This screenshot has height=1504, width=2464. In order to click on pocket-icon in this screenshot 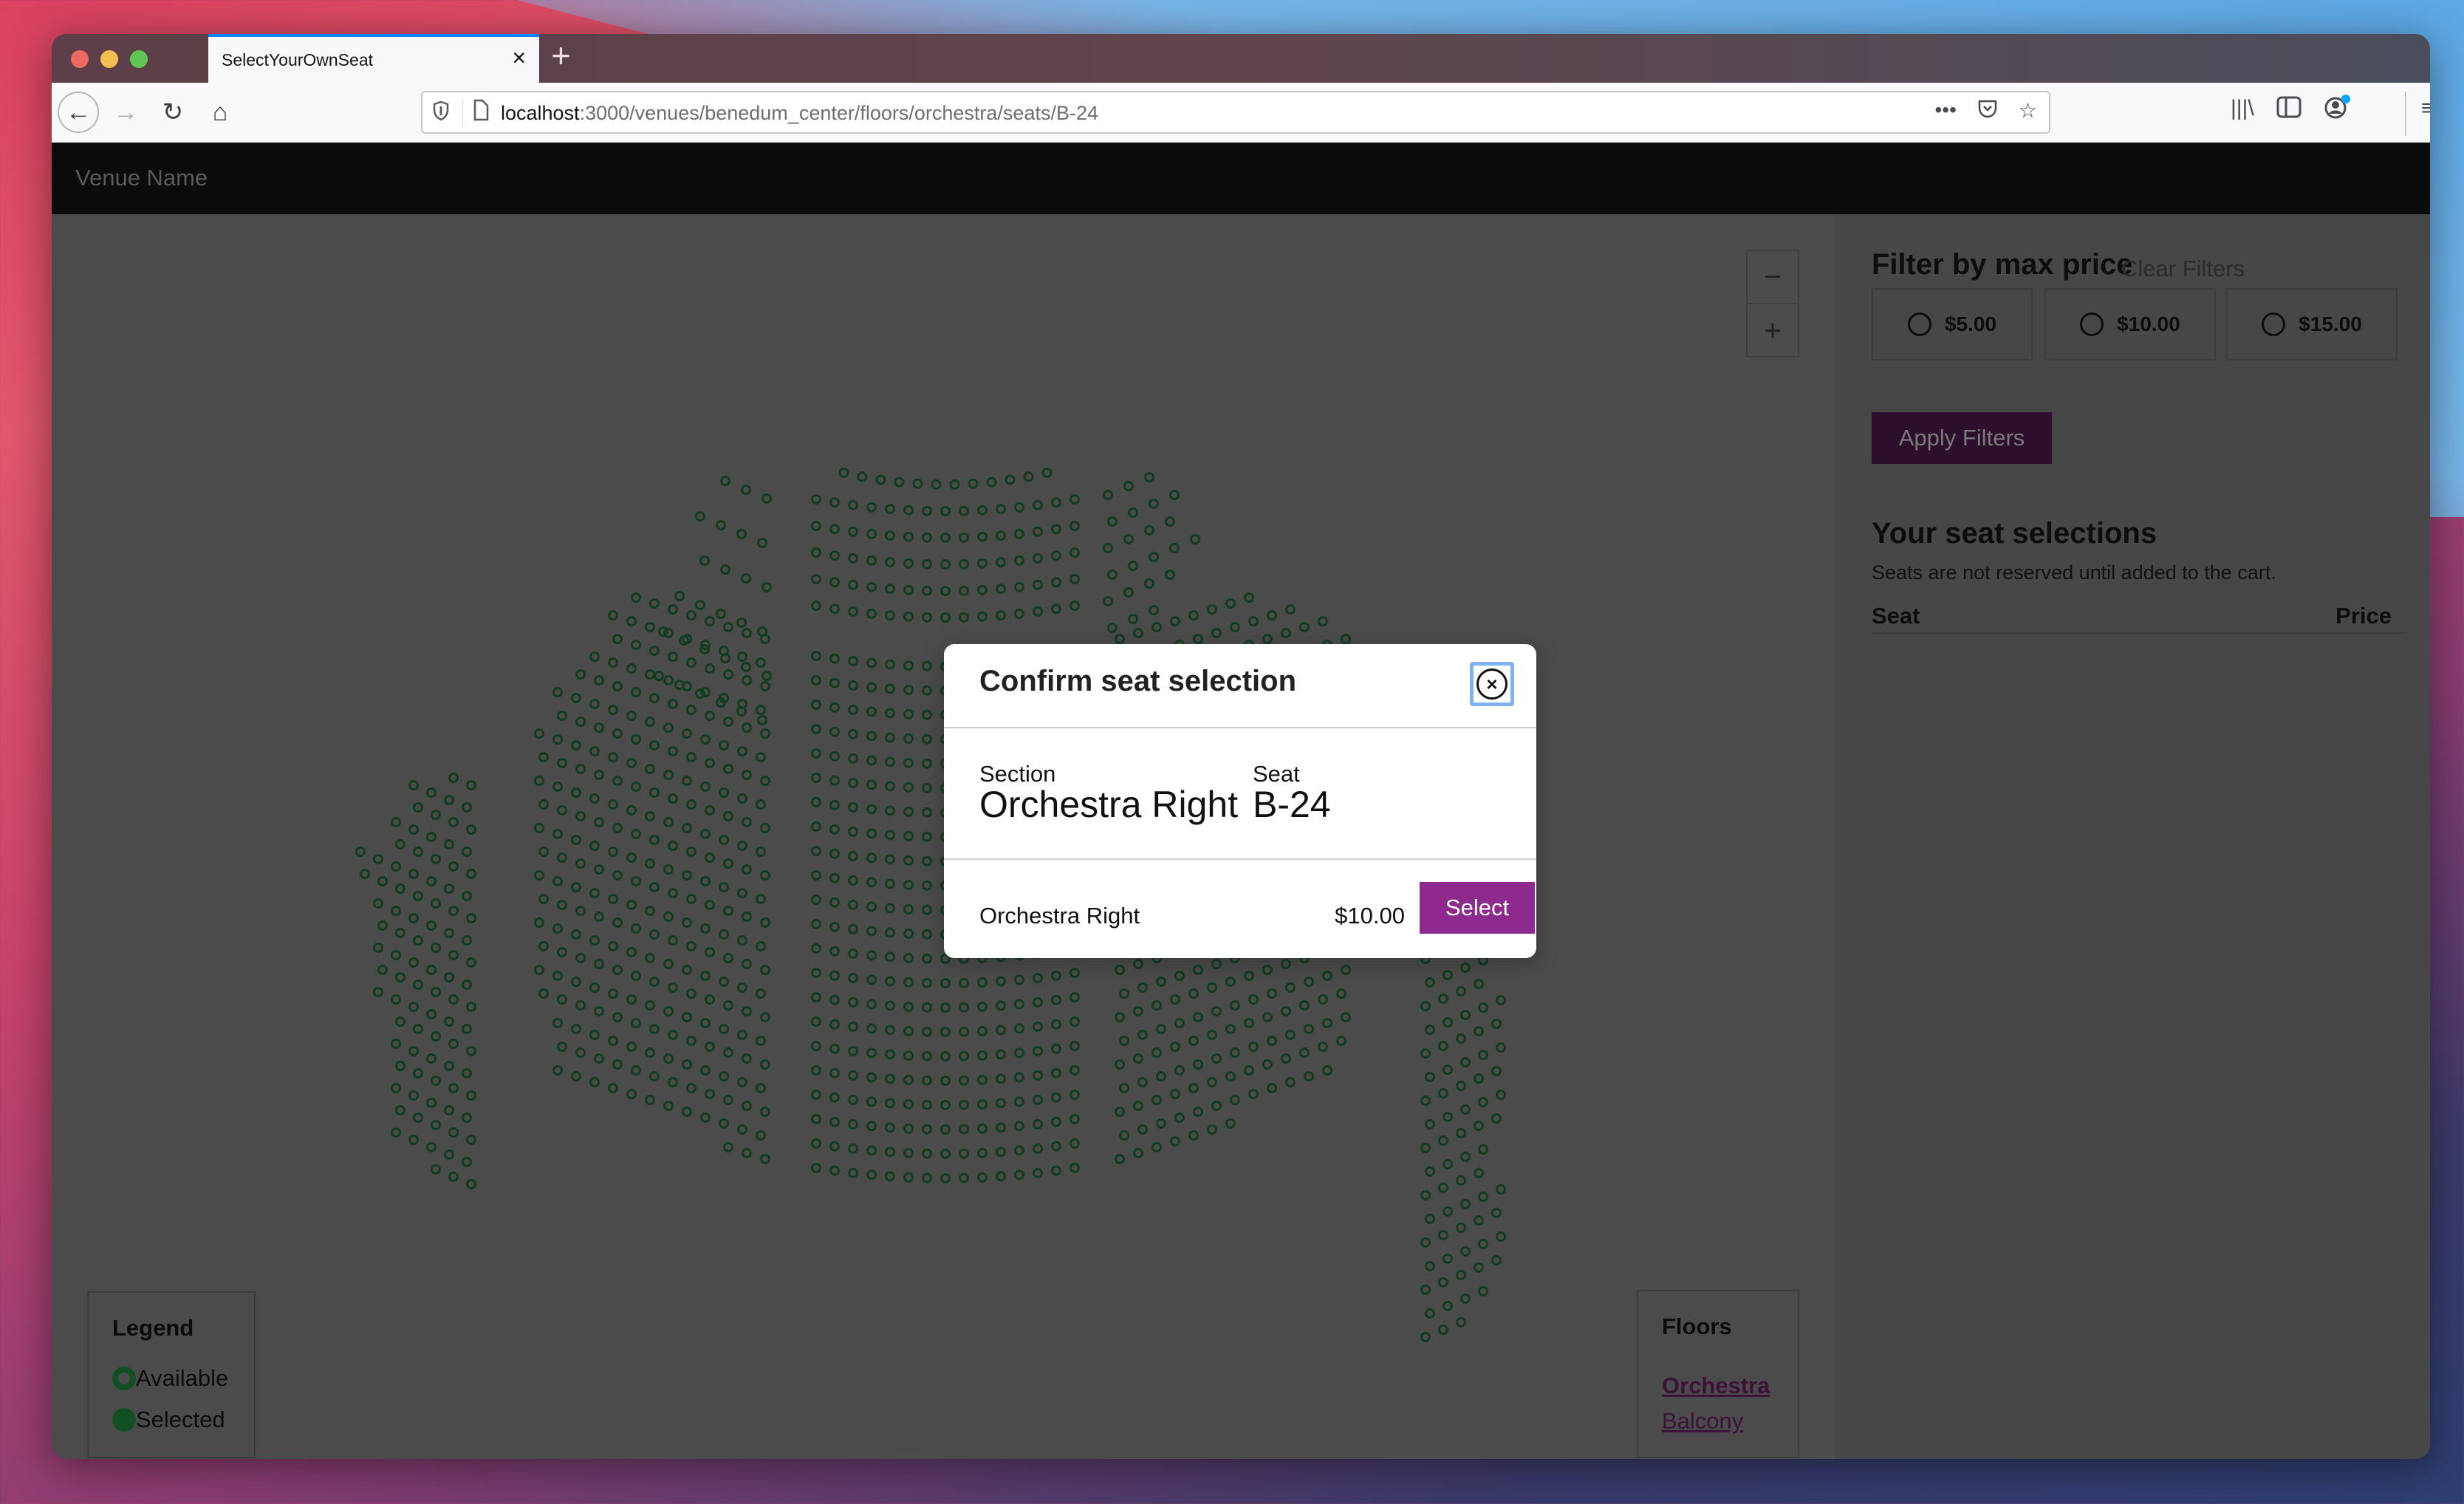, I will do `click(1987, 111)`.